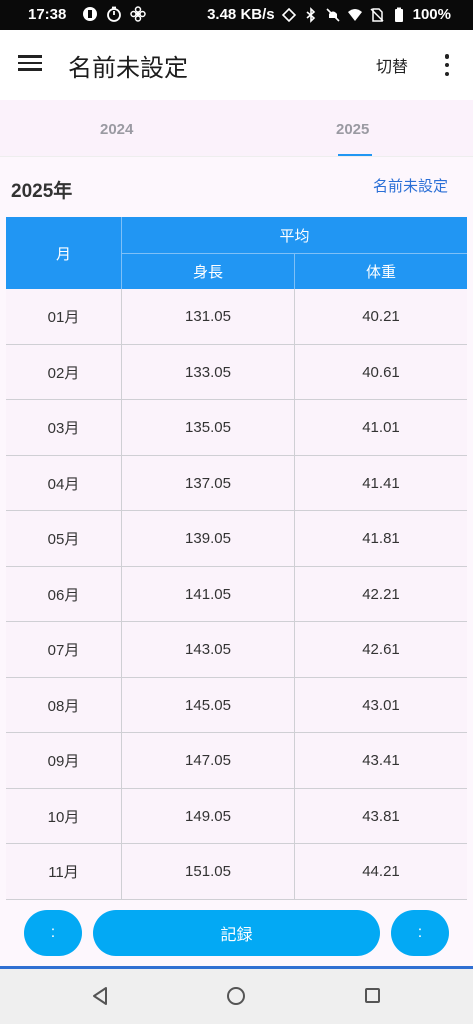  Describe the element at coordinates (64, 649) in the screenshot. I see `month-cell: 07月` at that location.